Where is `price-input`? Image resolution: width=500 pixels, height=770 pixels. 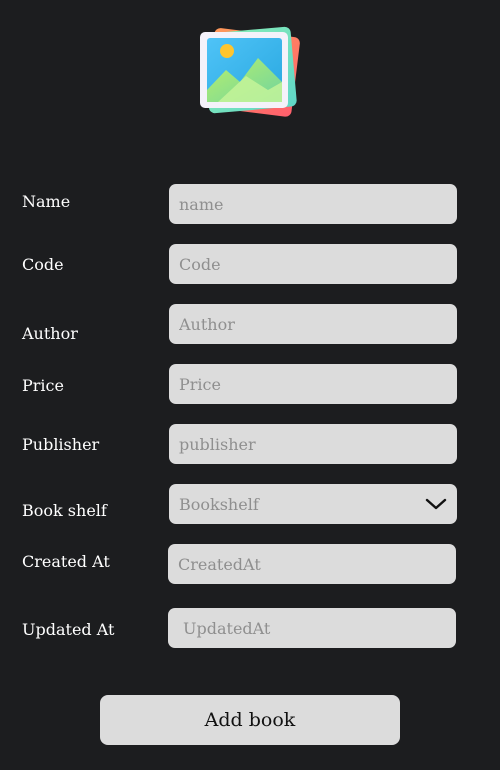
price-input is located at coordinates (313, 384).